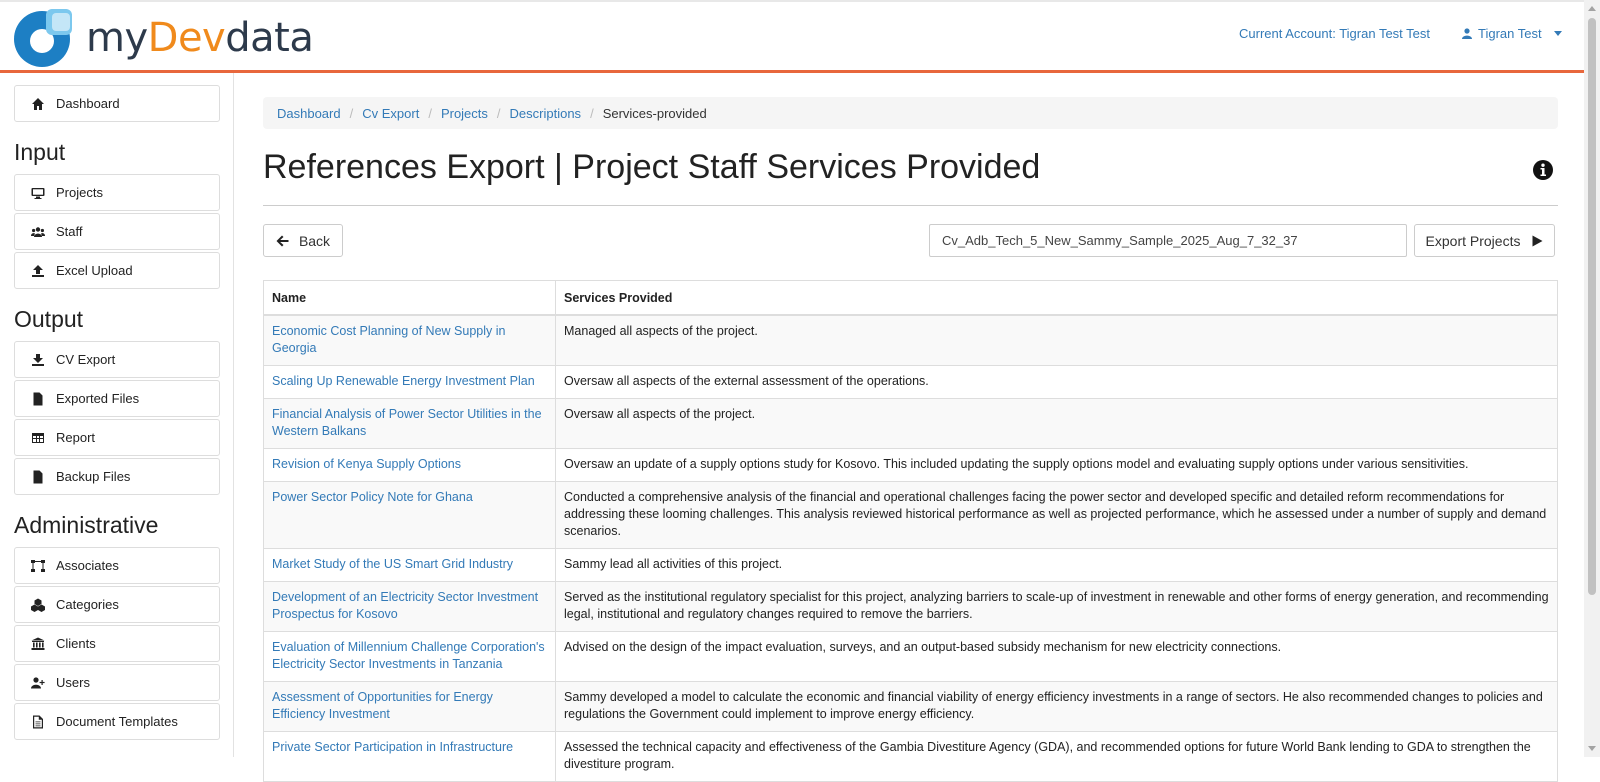 This screenshot has height=782, width=1600. I want to click on sidebar-item-label: CV Export, so click(86, 359).